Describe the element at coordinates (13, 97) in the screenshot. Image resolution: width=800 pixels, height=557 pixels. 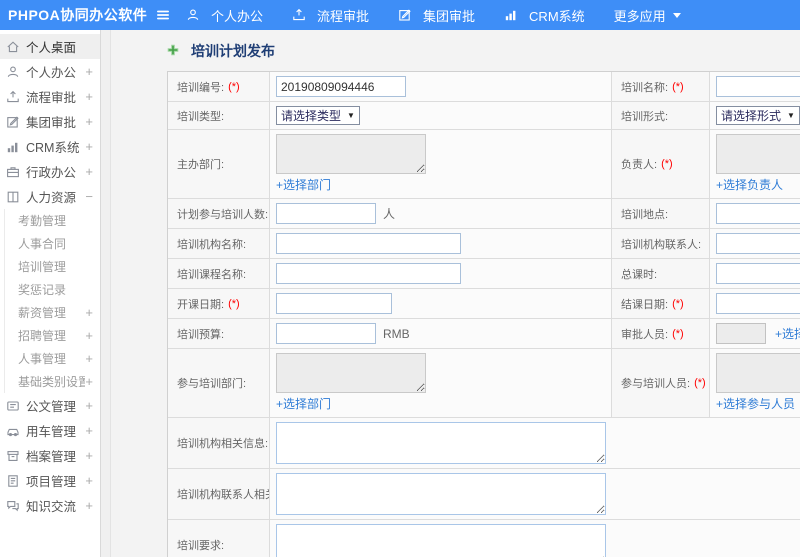
I see `flow-icon` at that location.